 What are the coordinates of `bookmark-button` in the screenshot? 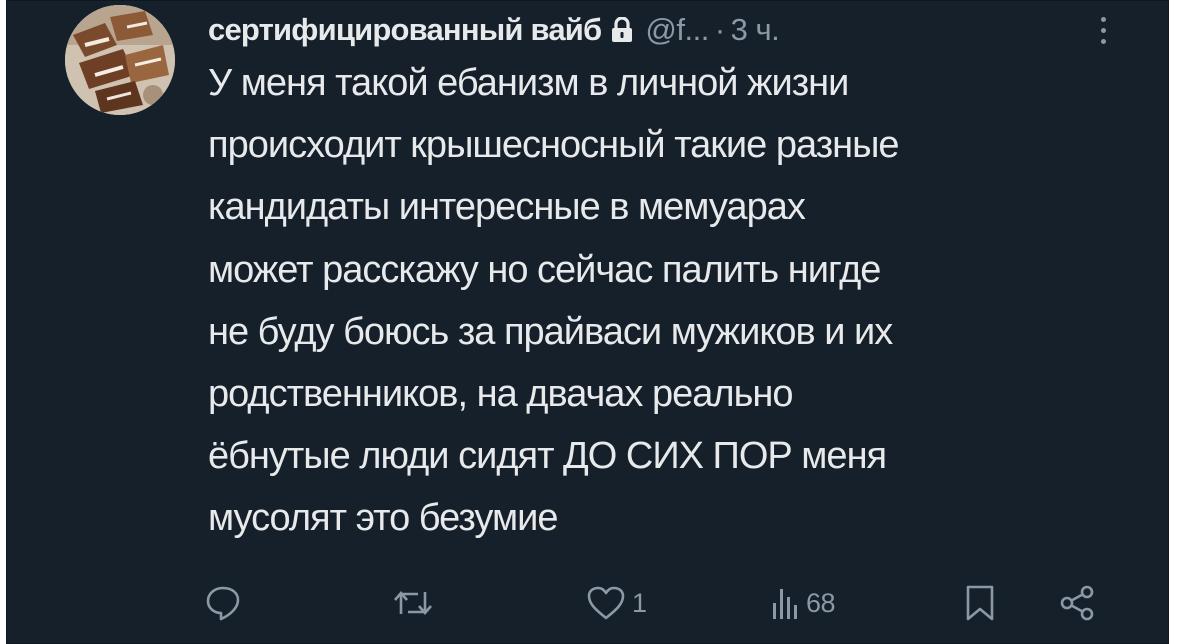 It's located at (980, 603).